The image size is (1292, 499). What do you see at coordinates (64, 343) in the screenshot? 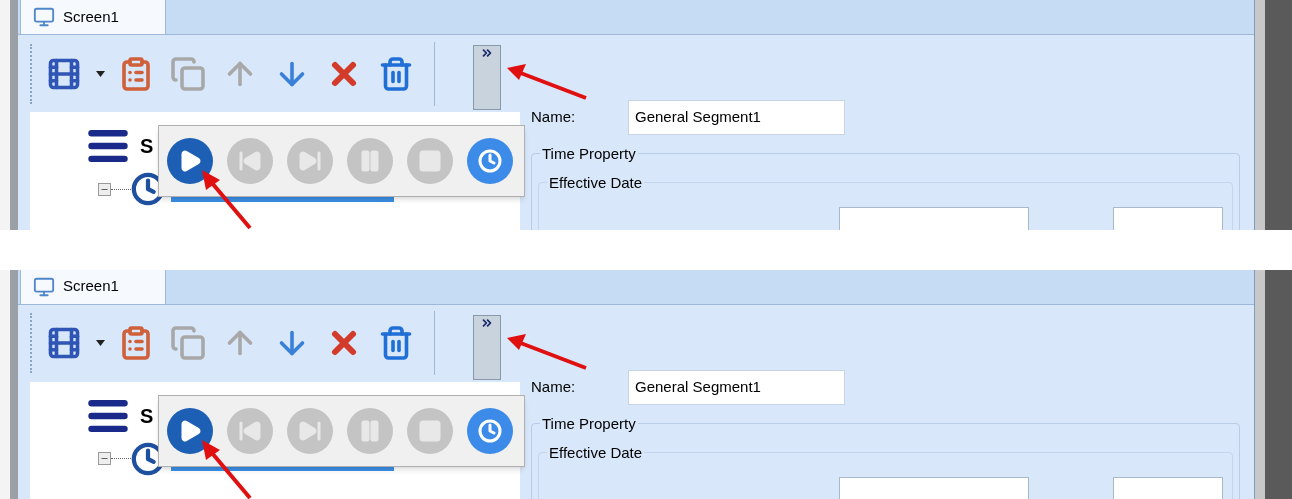
I see `film-icon` at bounding box center [64, 343].